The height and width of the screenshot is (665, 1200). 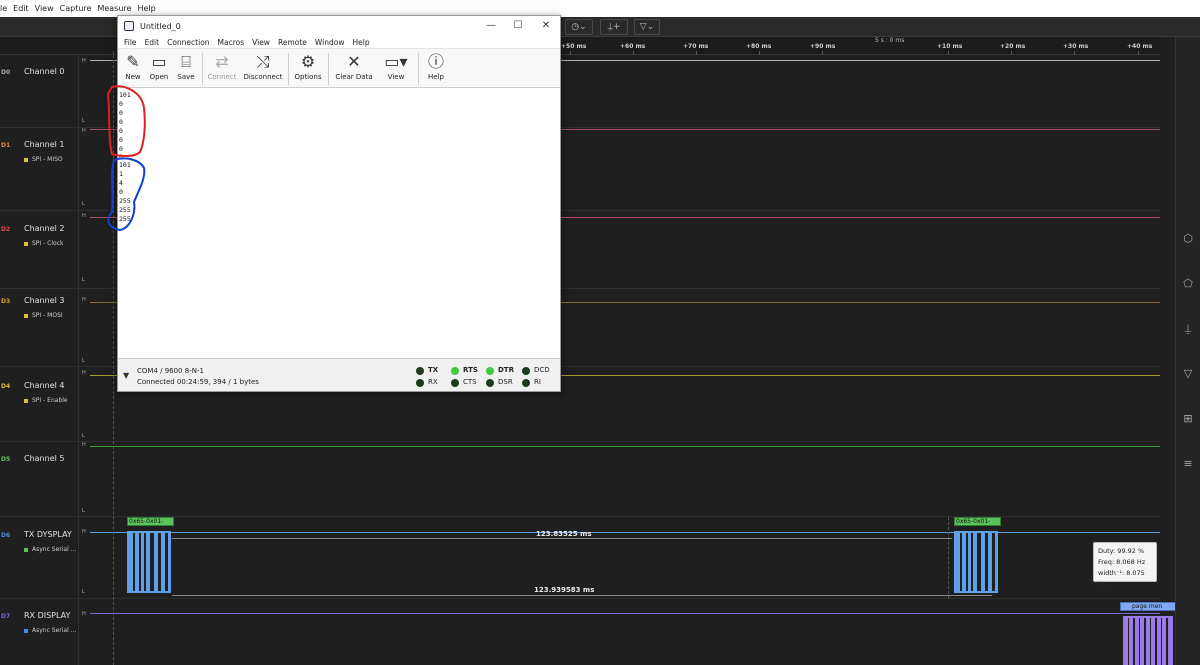 What do you see at coordinates (133, 69) in the screenshot?
I see `new-button: ✎ New` at bounding box center [133, 69].